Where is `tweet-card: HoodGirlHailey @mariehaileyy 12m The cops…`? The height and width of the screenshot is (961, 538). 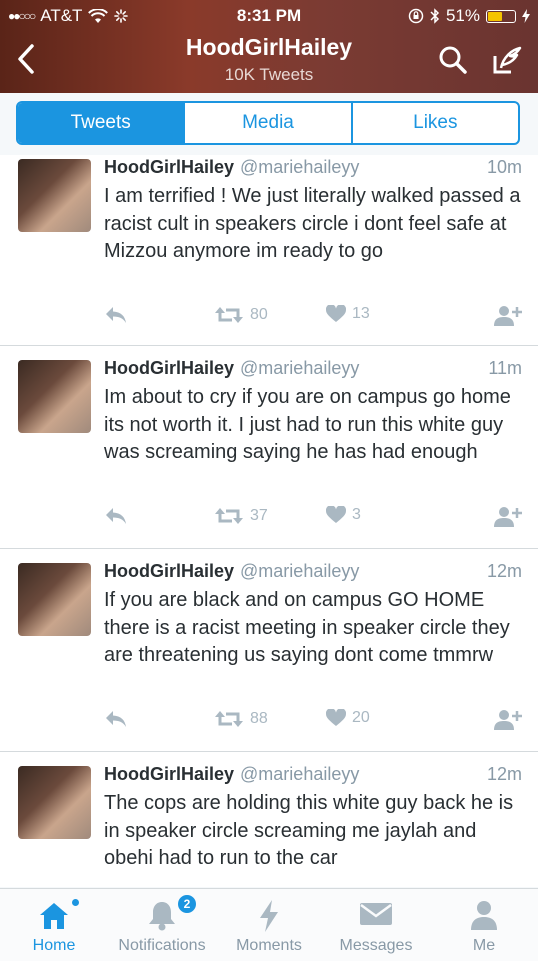 tweet-card: HoodGirlHailey @mariehaileyy 12m The cops… is located at coordinates (269, 819).